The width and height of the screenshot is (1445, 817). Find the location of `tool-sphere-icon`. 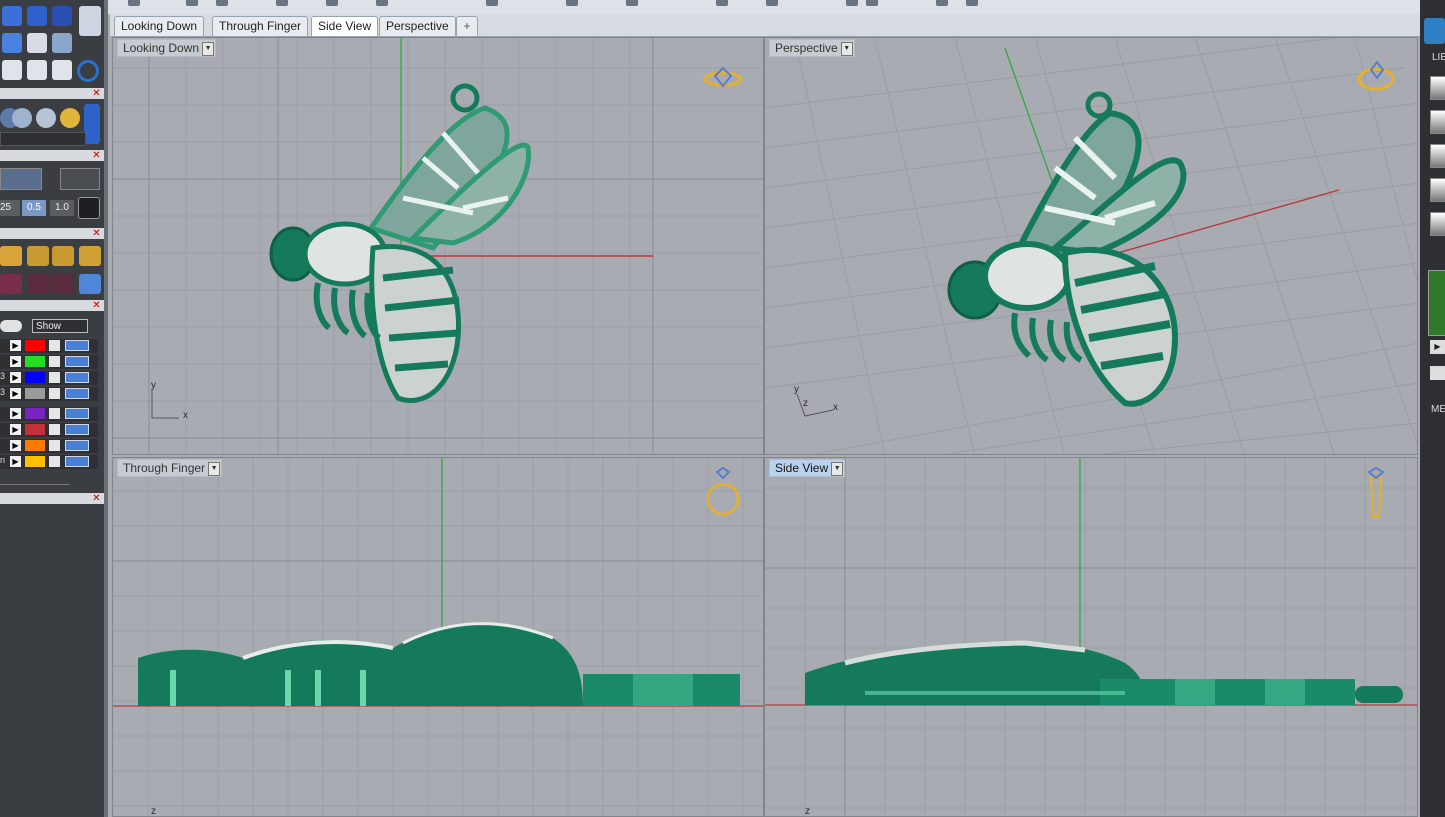

tool-sphere-icon is located at coordinates (62, 43).